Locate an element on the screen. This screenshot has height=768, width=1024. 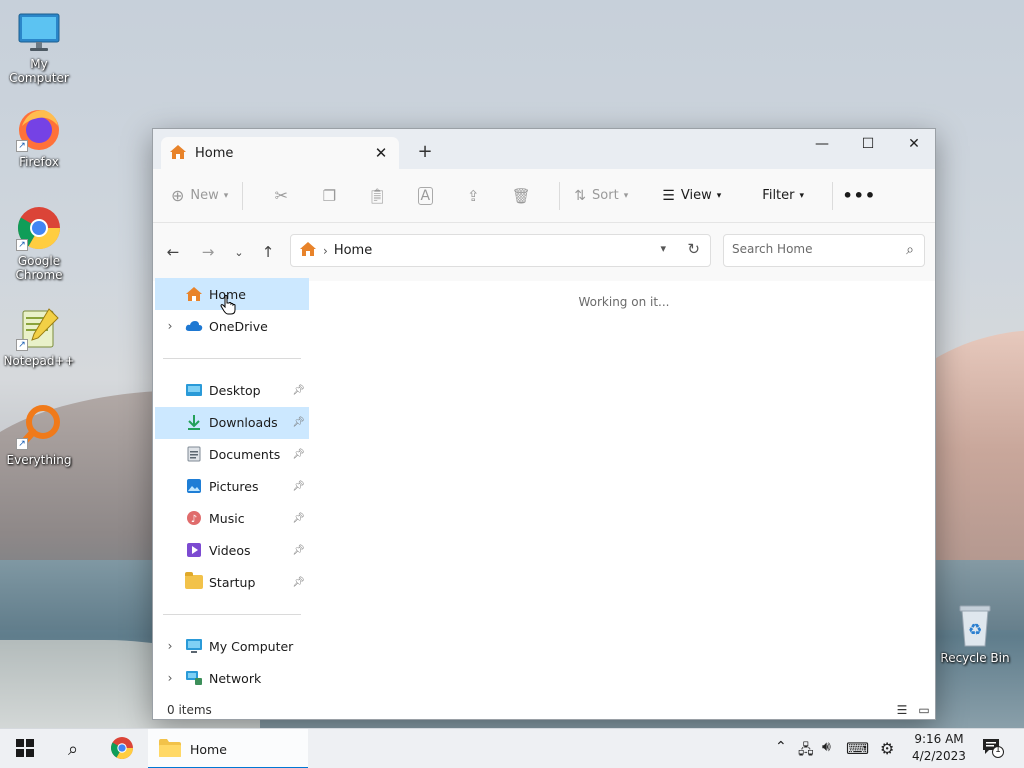
start-button is located at coordinates (25, 748).